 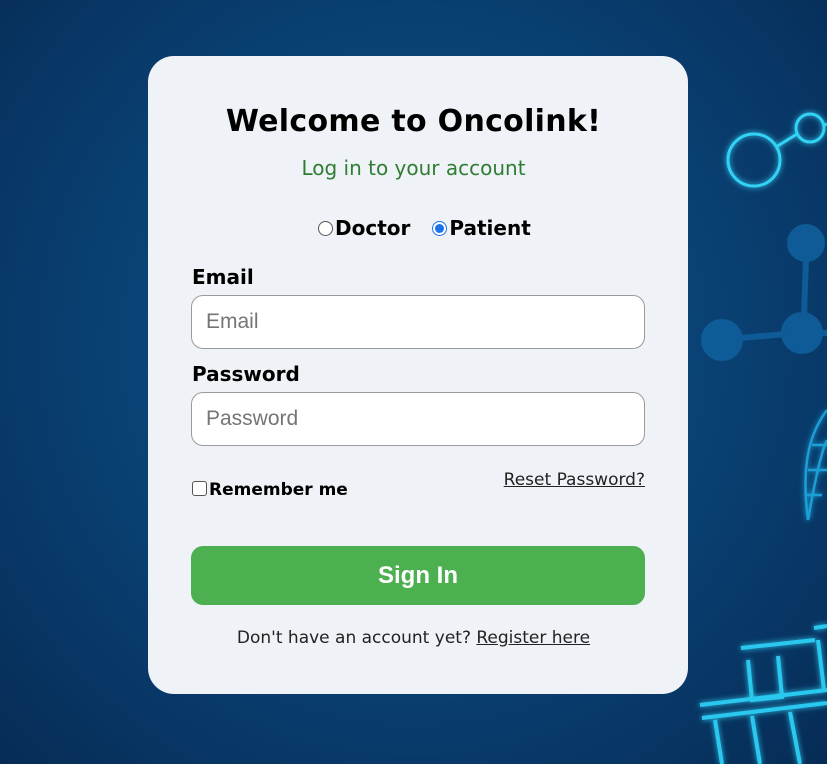 I want to click on remember-checkbox, so click(x=199, y=488).